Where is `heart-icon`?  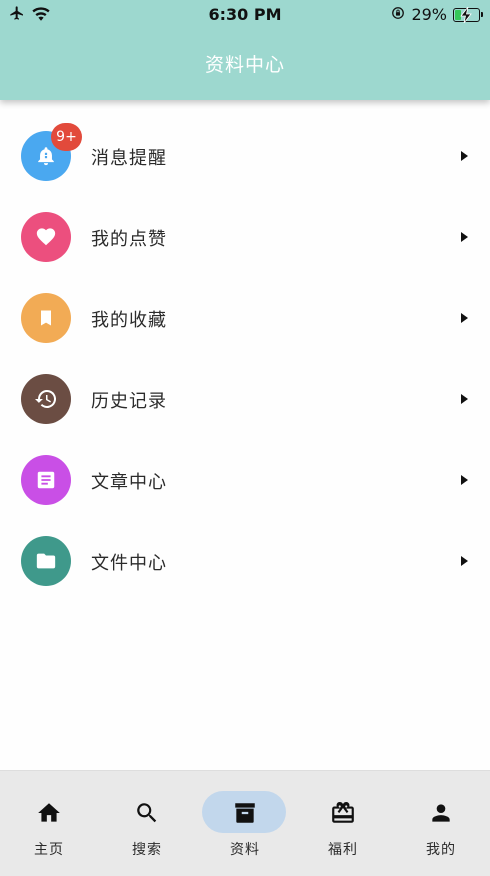 heart-icon is located at coordinates (46, 237).